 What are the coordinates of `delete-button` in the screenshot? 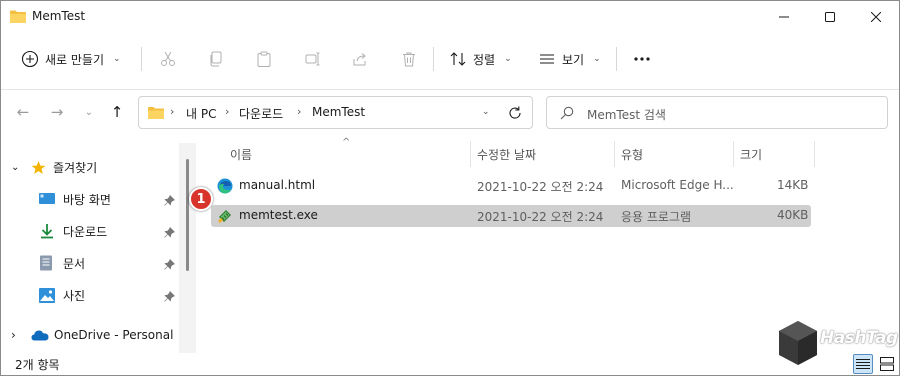 It's located at (409, 59).